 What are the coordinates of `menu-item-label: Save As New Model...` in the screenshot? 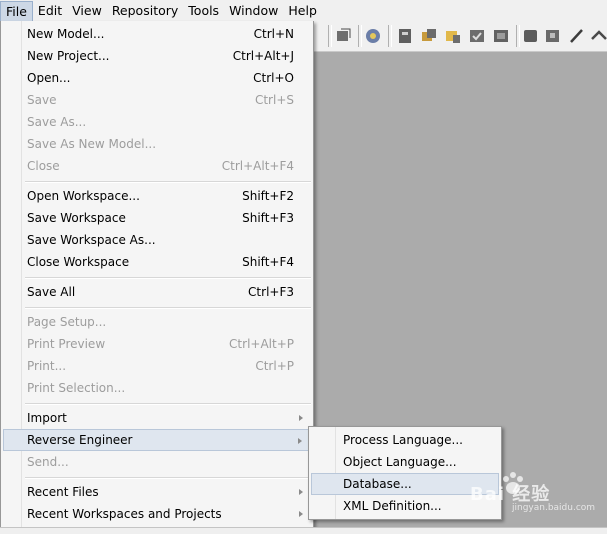 It's located at (92, 144).